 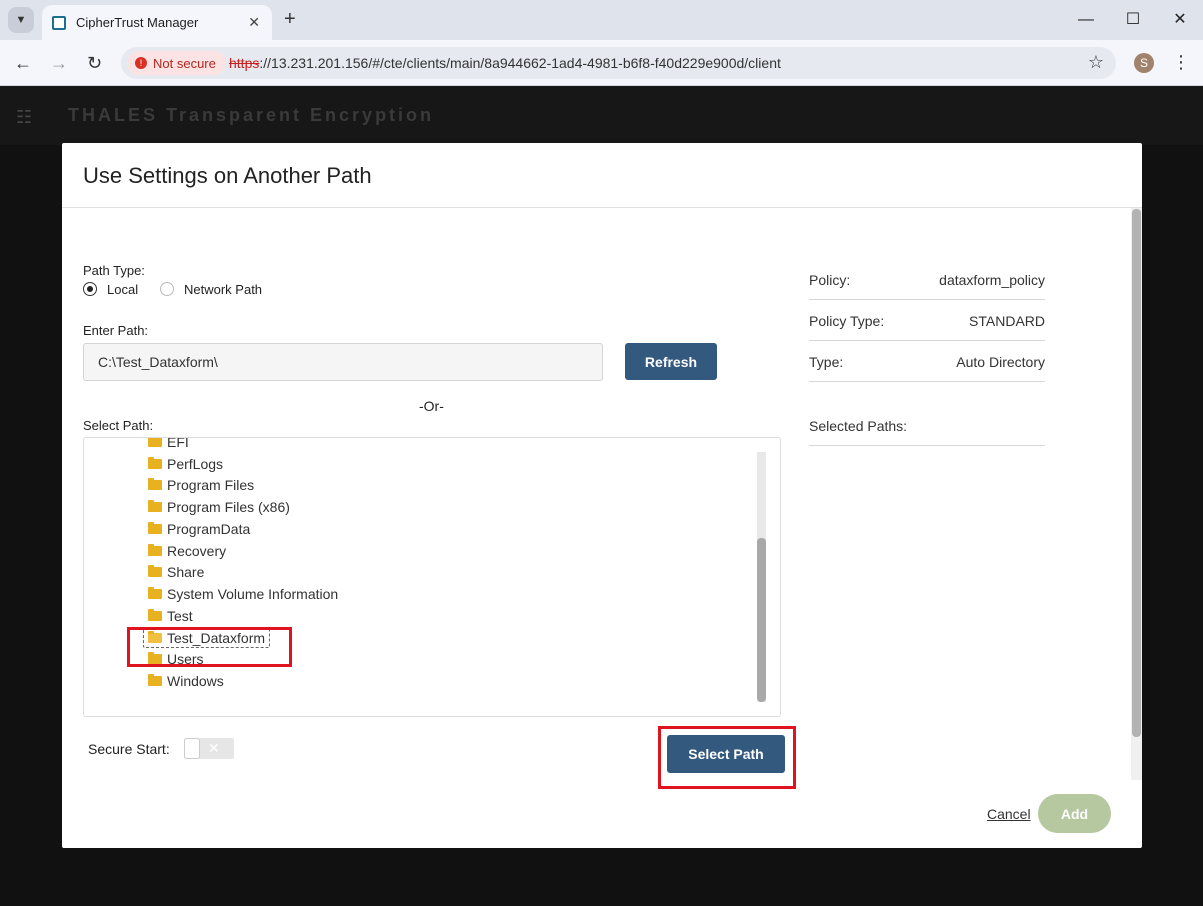 What do you see at coordinates (24, 117) in the screenshot?
I see `app-grid-icon: ☷` at bounding box center [24, 117].